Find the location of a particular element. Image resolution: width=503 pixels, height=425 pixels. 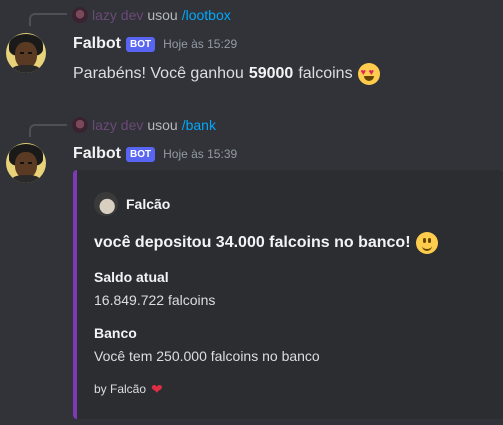

red-heart-emoji-icon: ❤ is located at coordinates (157, 389).